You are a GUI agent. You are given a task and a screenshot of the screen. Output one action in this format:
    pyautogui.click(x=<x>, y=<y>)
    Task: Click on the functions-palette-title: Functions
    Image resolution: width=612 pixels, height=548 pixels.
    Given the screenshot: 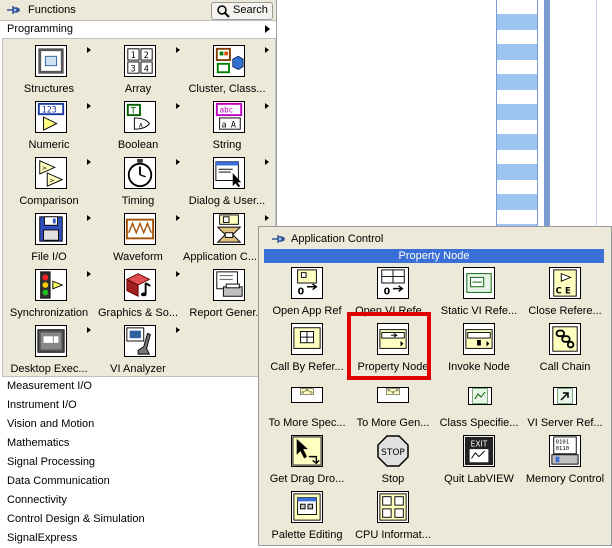 What is the action you would take?
    pyautogui.click(x=52, y=10)
    